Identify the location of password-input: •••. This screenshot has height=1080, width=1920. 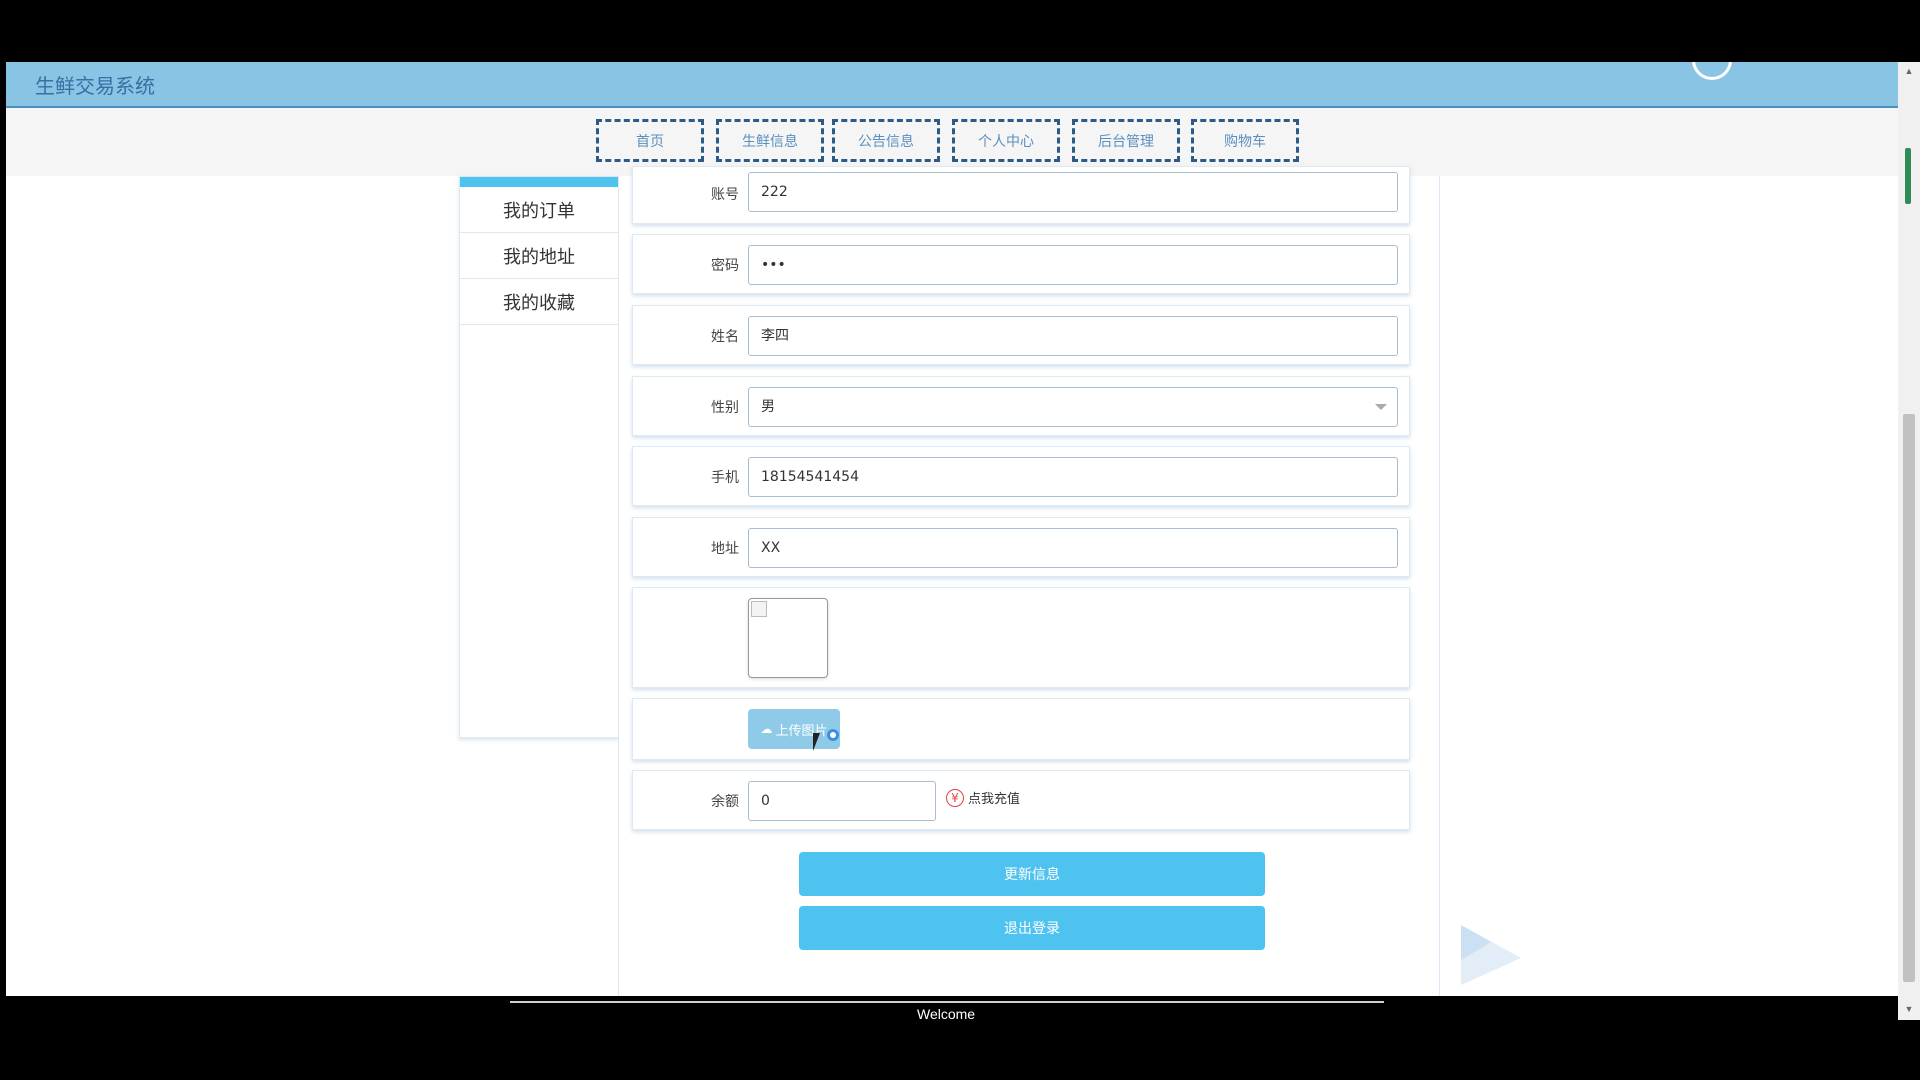
(1073, 265).